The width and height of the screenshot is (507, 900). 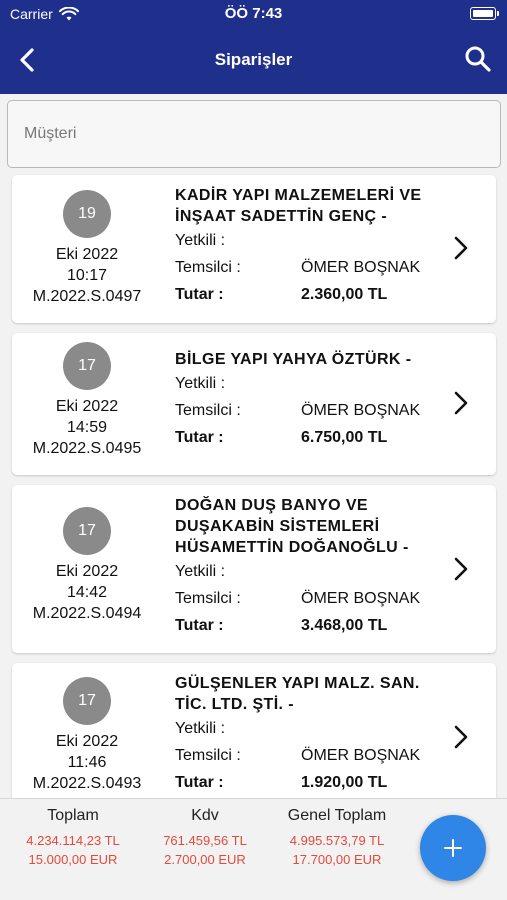 I want to click on order-company: BİLGE YAPI YAHYA ÖZTÜRK -, so click(x=293, y=359).